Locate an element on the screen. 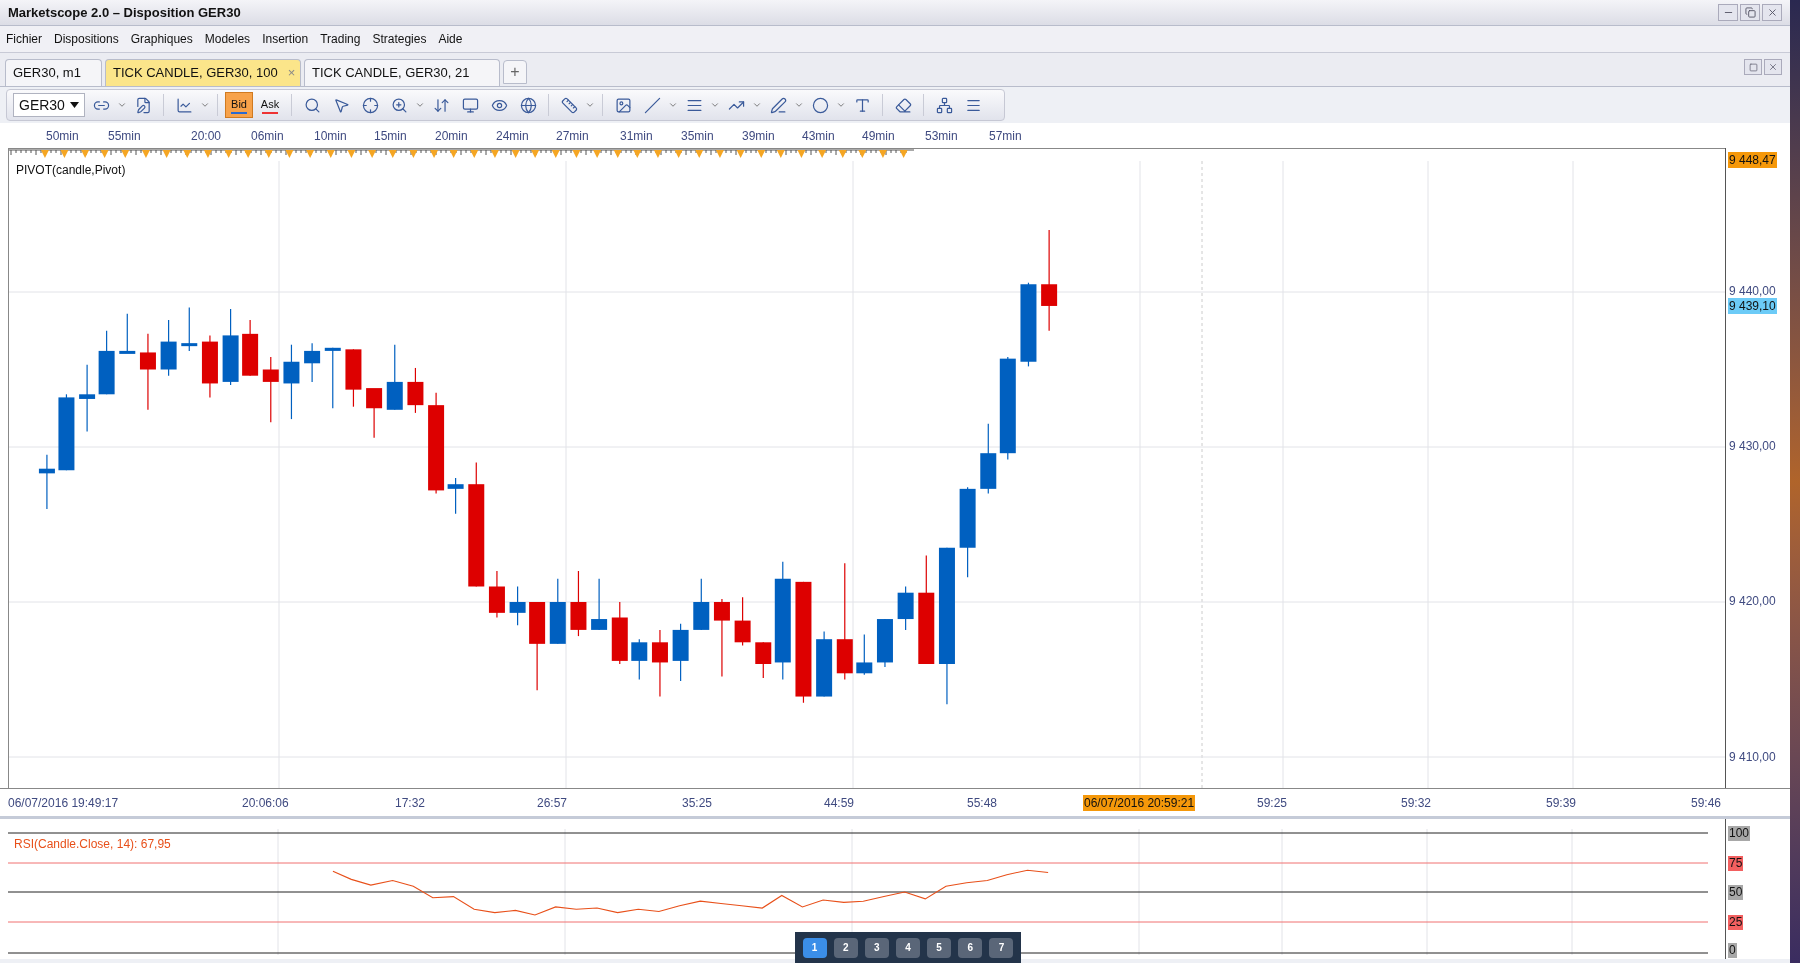 The width and height of the screenshot is (1800, 963). restore-button is located at coordinates (1750, 12).